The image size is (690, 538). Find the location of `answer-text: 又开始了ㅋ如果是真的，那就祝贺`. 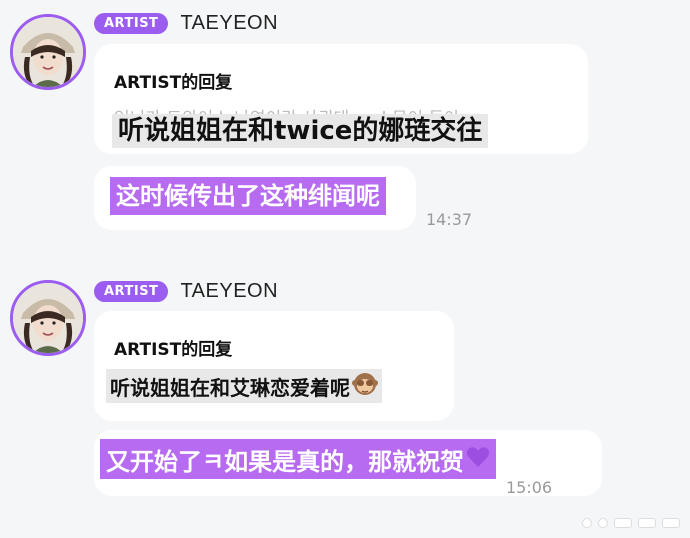

answer-text: 又开始了ㅋ如果是真的，那就祝贺 is located at coordinates (285, 461).